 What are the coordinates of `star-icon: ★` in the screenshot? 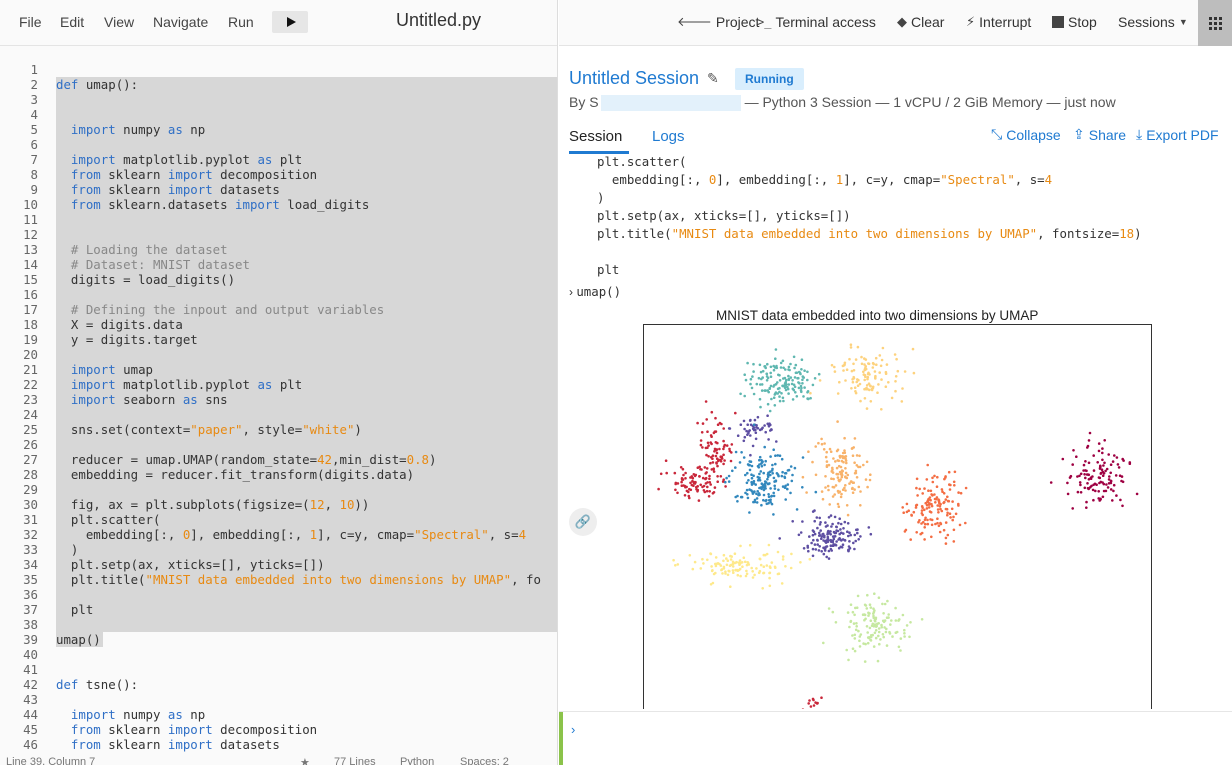 It's located at (305, 760).